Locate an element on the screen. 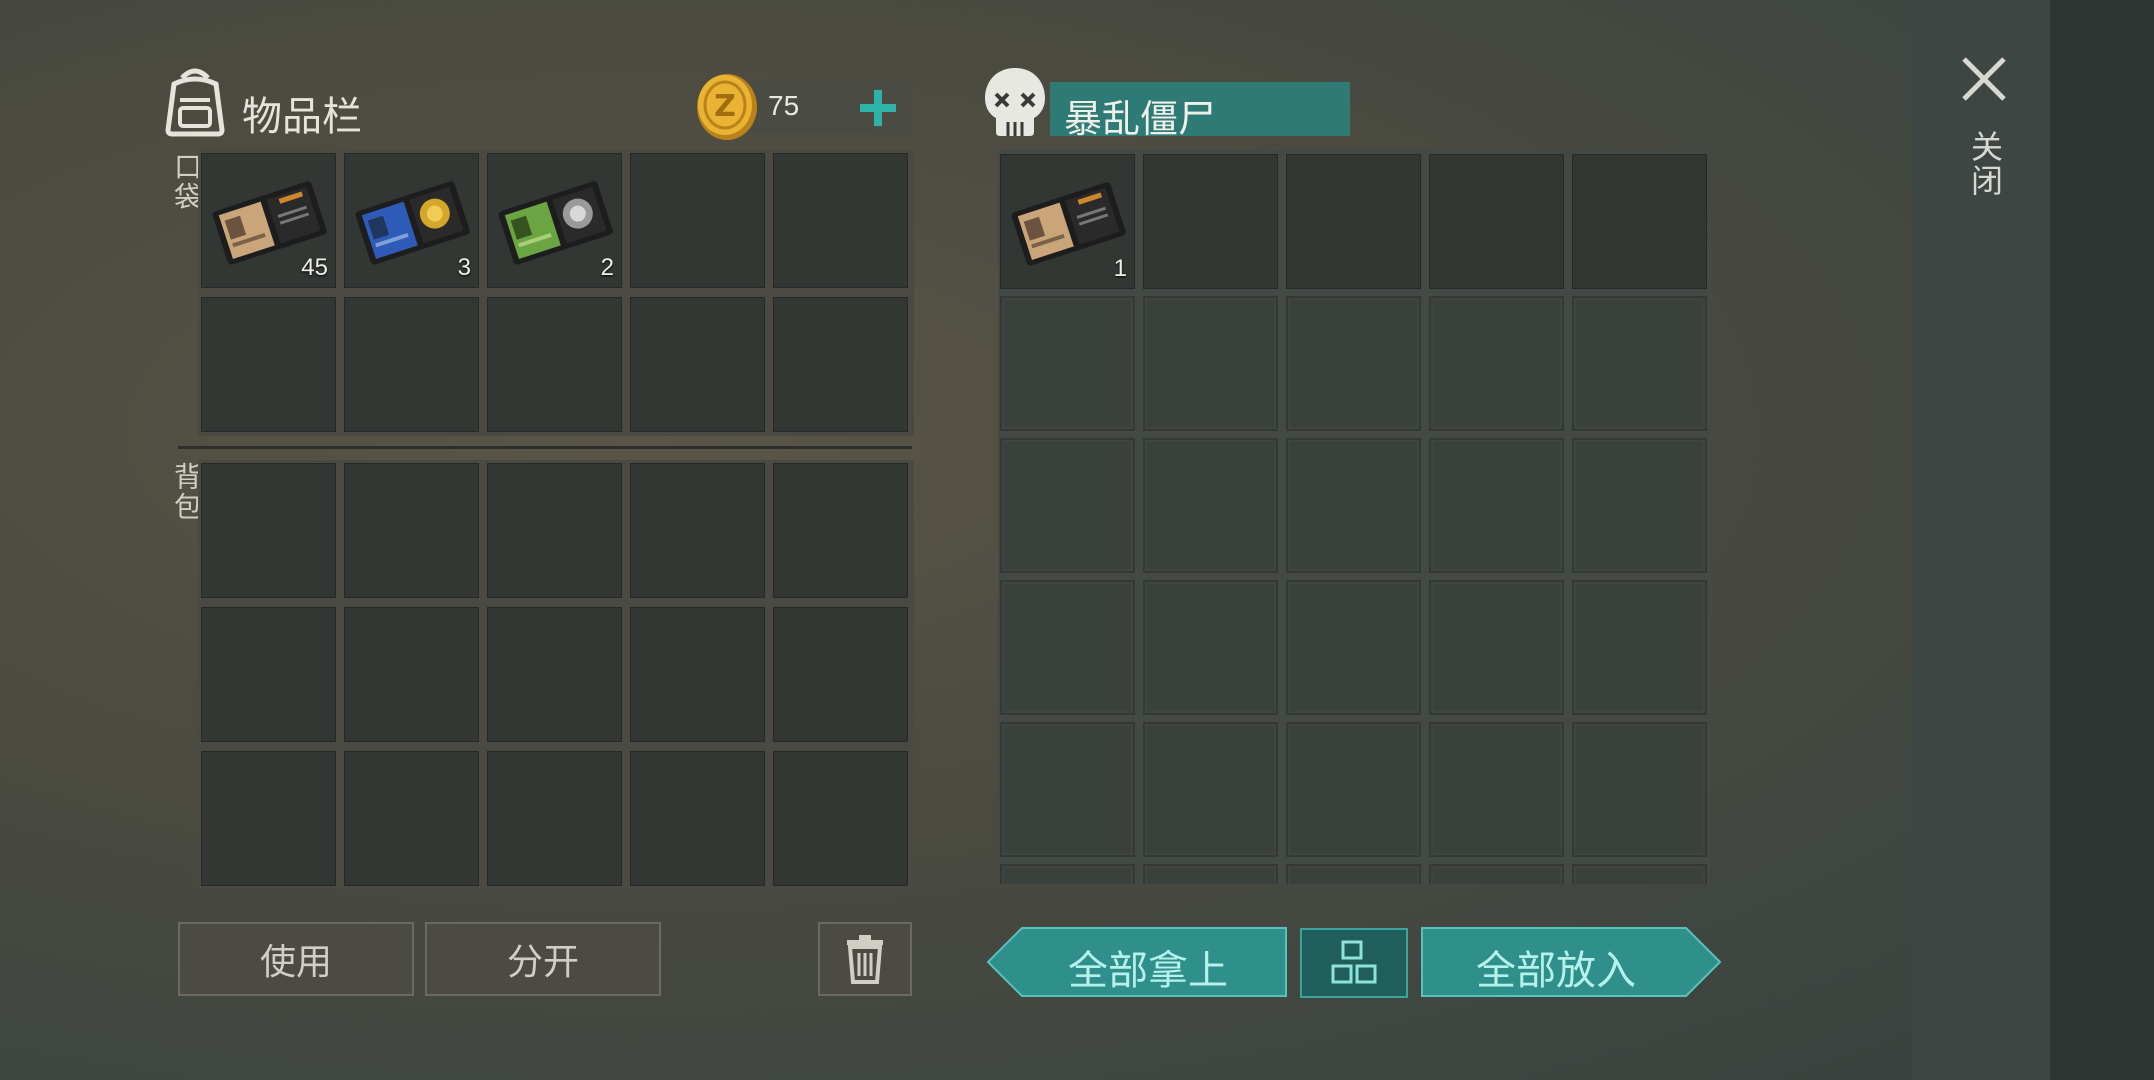  skull-icon is located at coordinates (1015, 102).